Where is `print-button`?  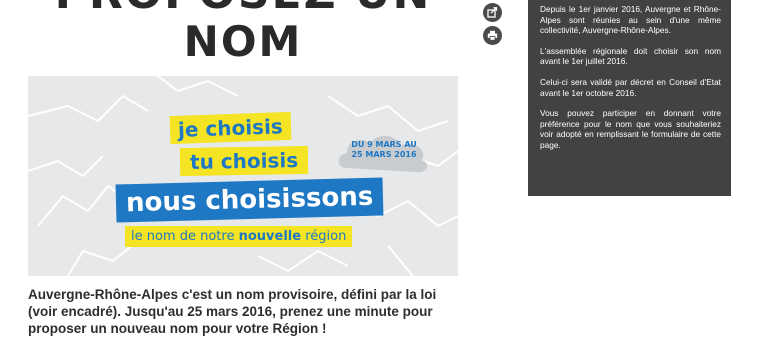
print-button is located at coordinates (492, 35).